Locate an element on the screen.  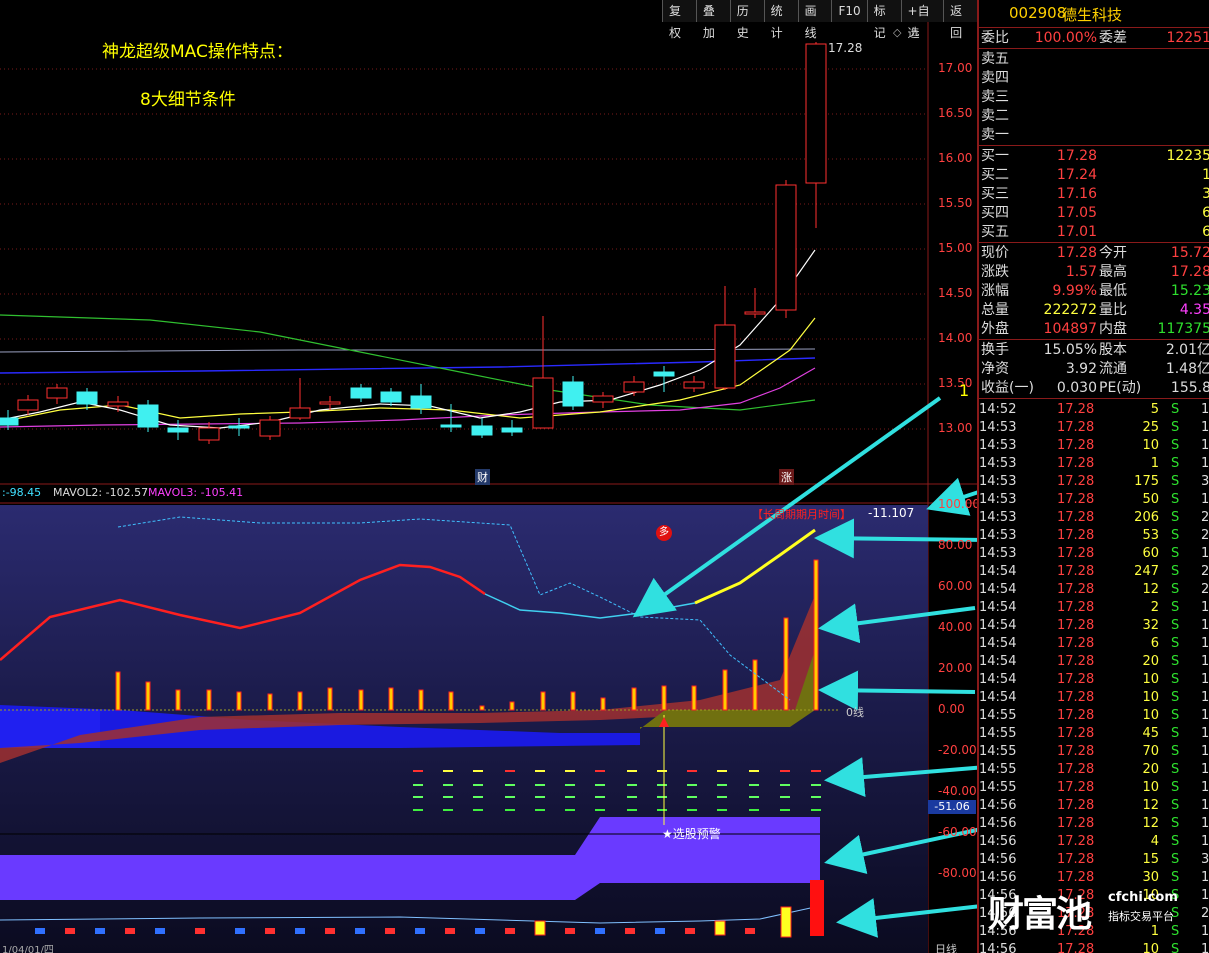
tick-volume: 45 is located at coordinates (1150, 733).